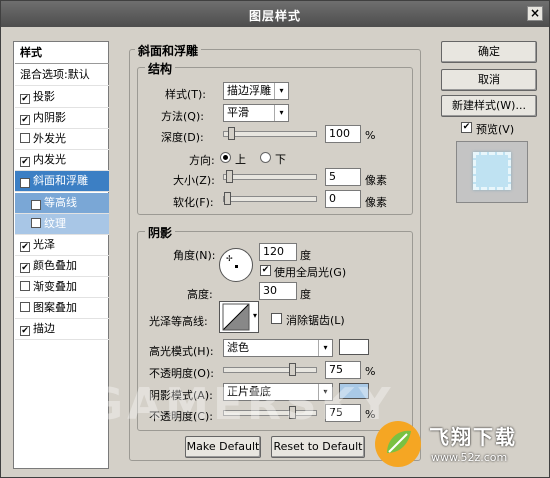  I want to click on sidebar-item-label: 内阴影, so click(49, 117).